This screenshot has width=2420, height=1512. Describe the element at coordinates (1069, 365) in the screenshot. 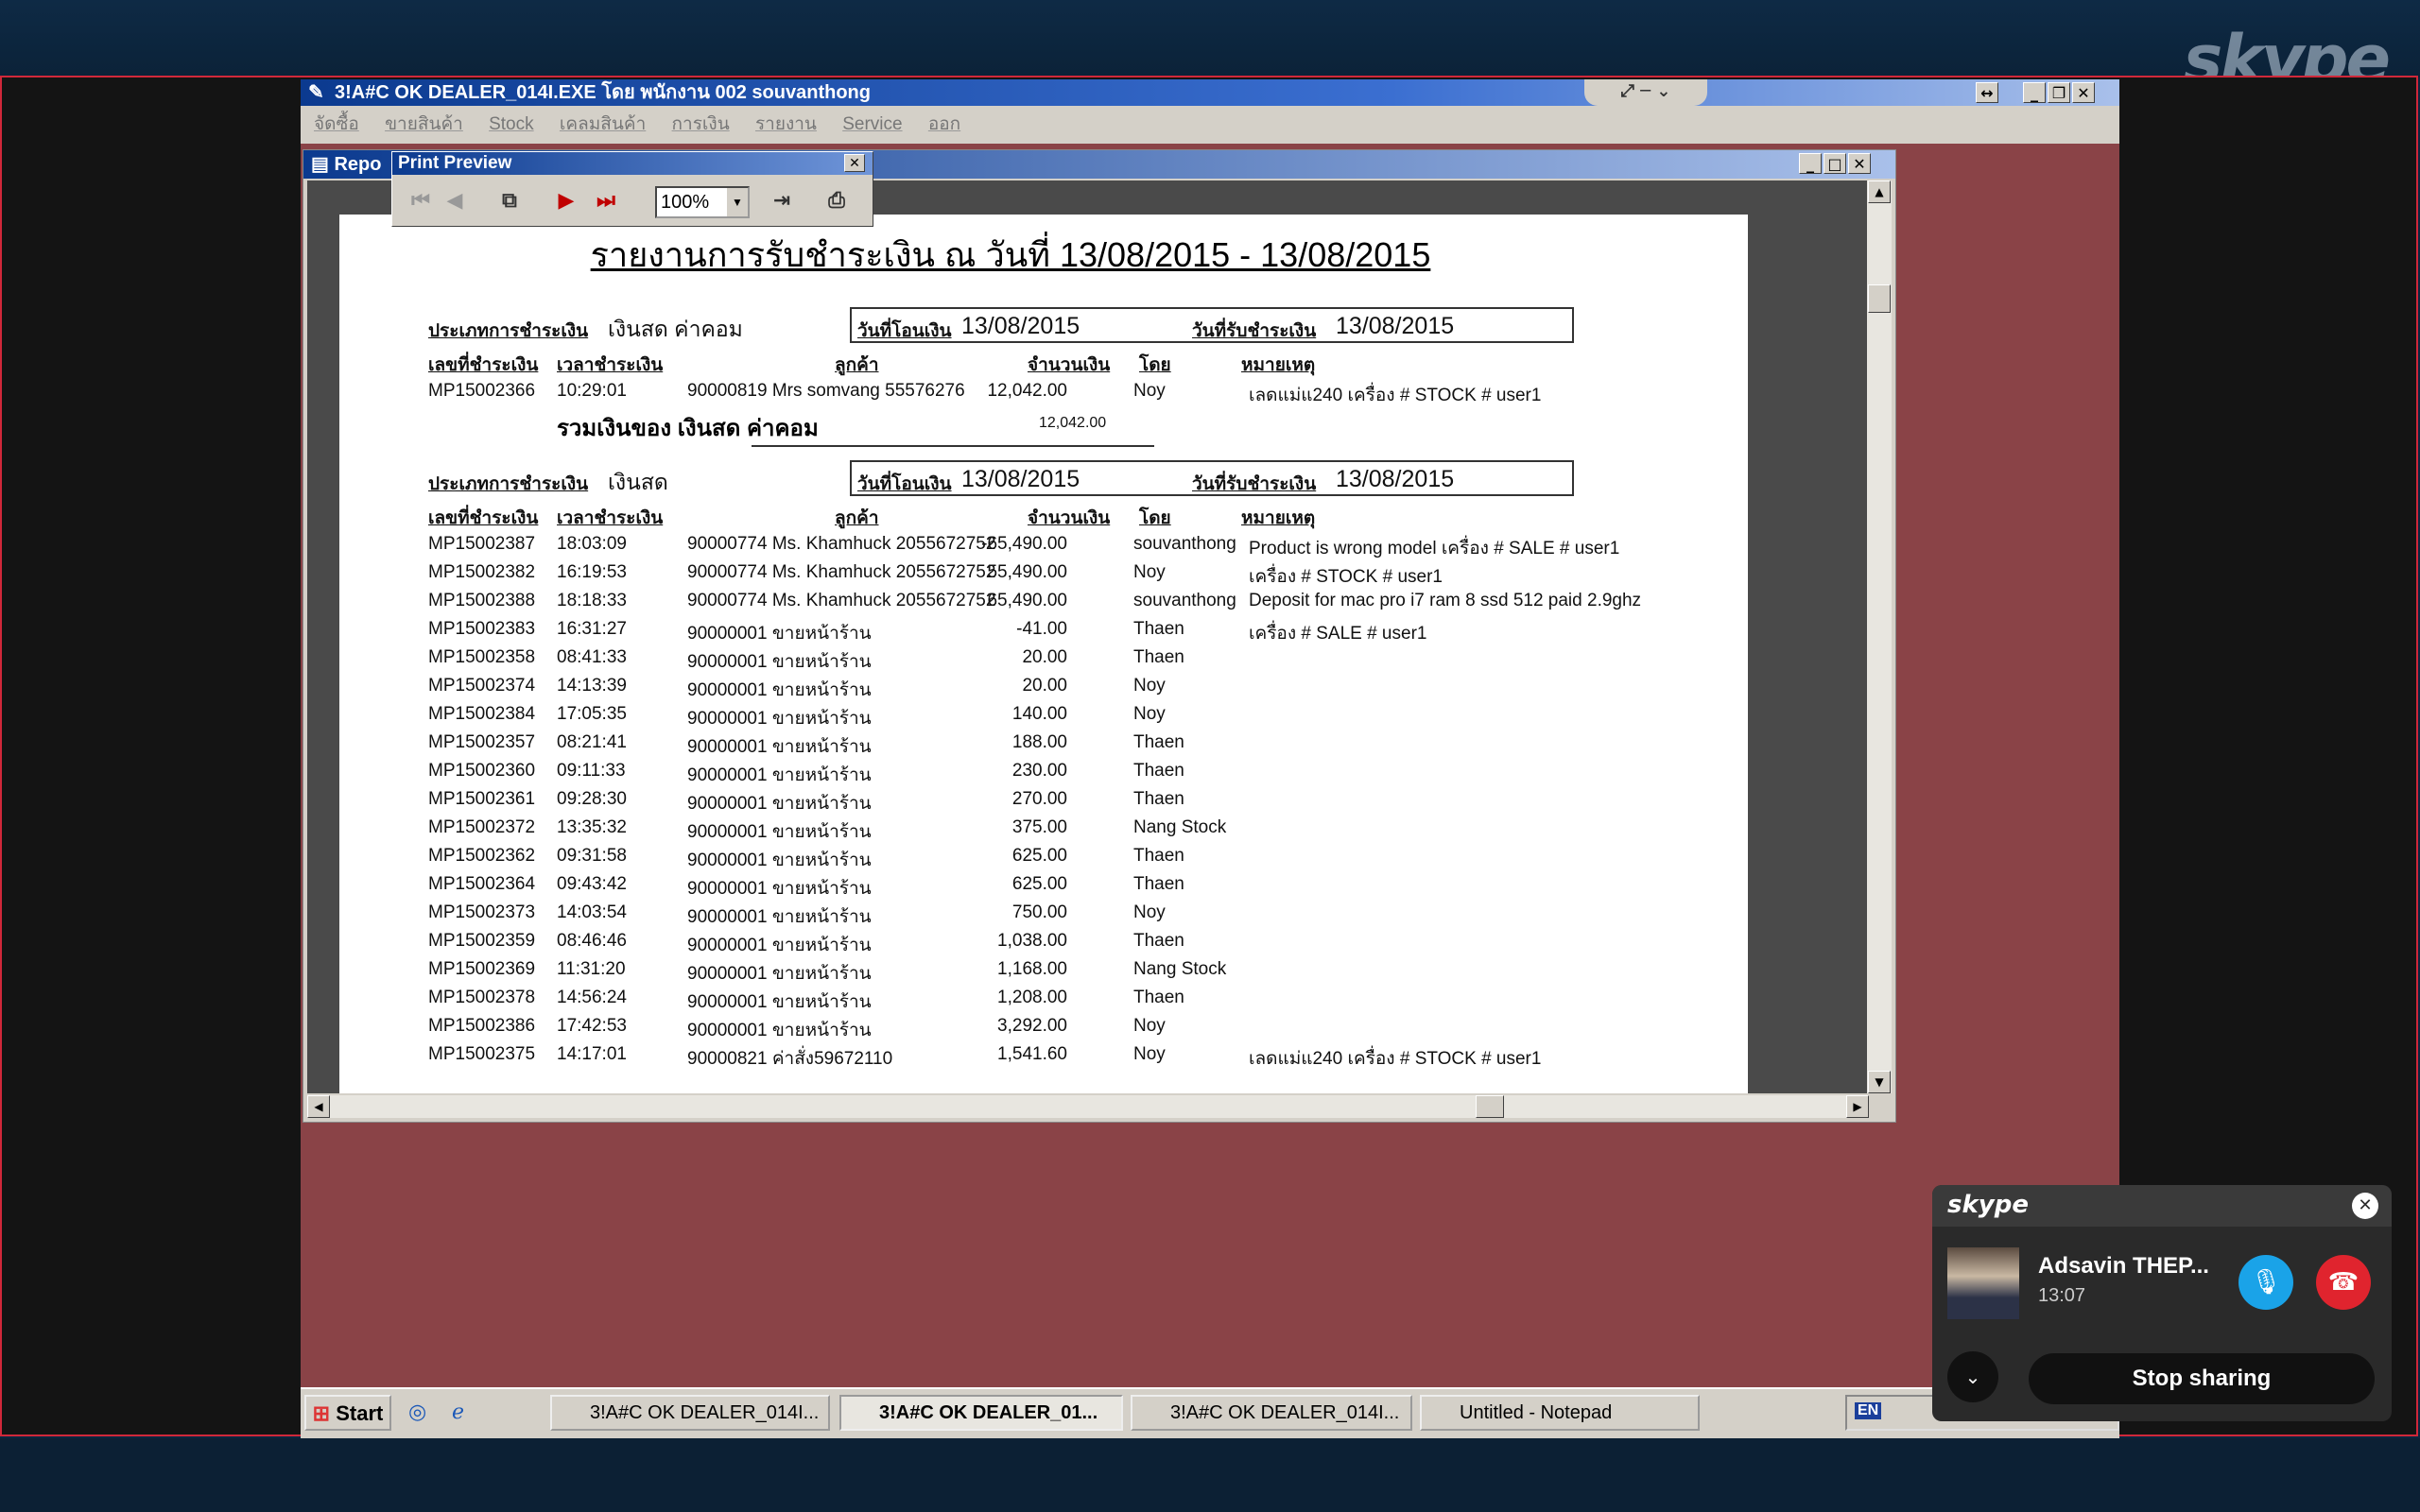

I see `col-amount-header: จำนวนเงิน` at that location.